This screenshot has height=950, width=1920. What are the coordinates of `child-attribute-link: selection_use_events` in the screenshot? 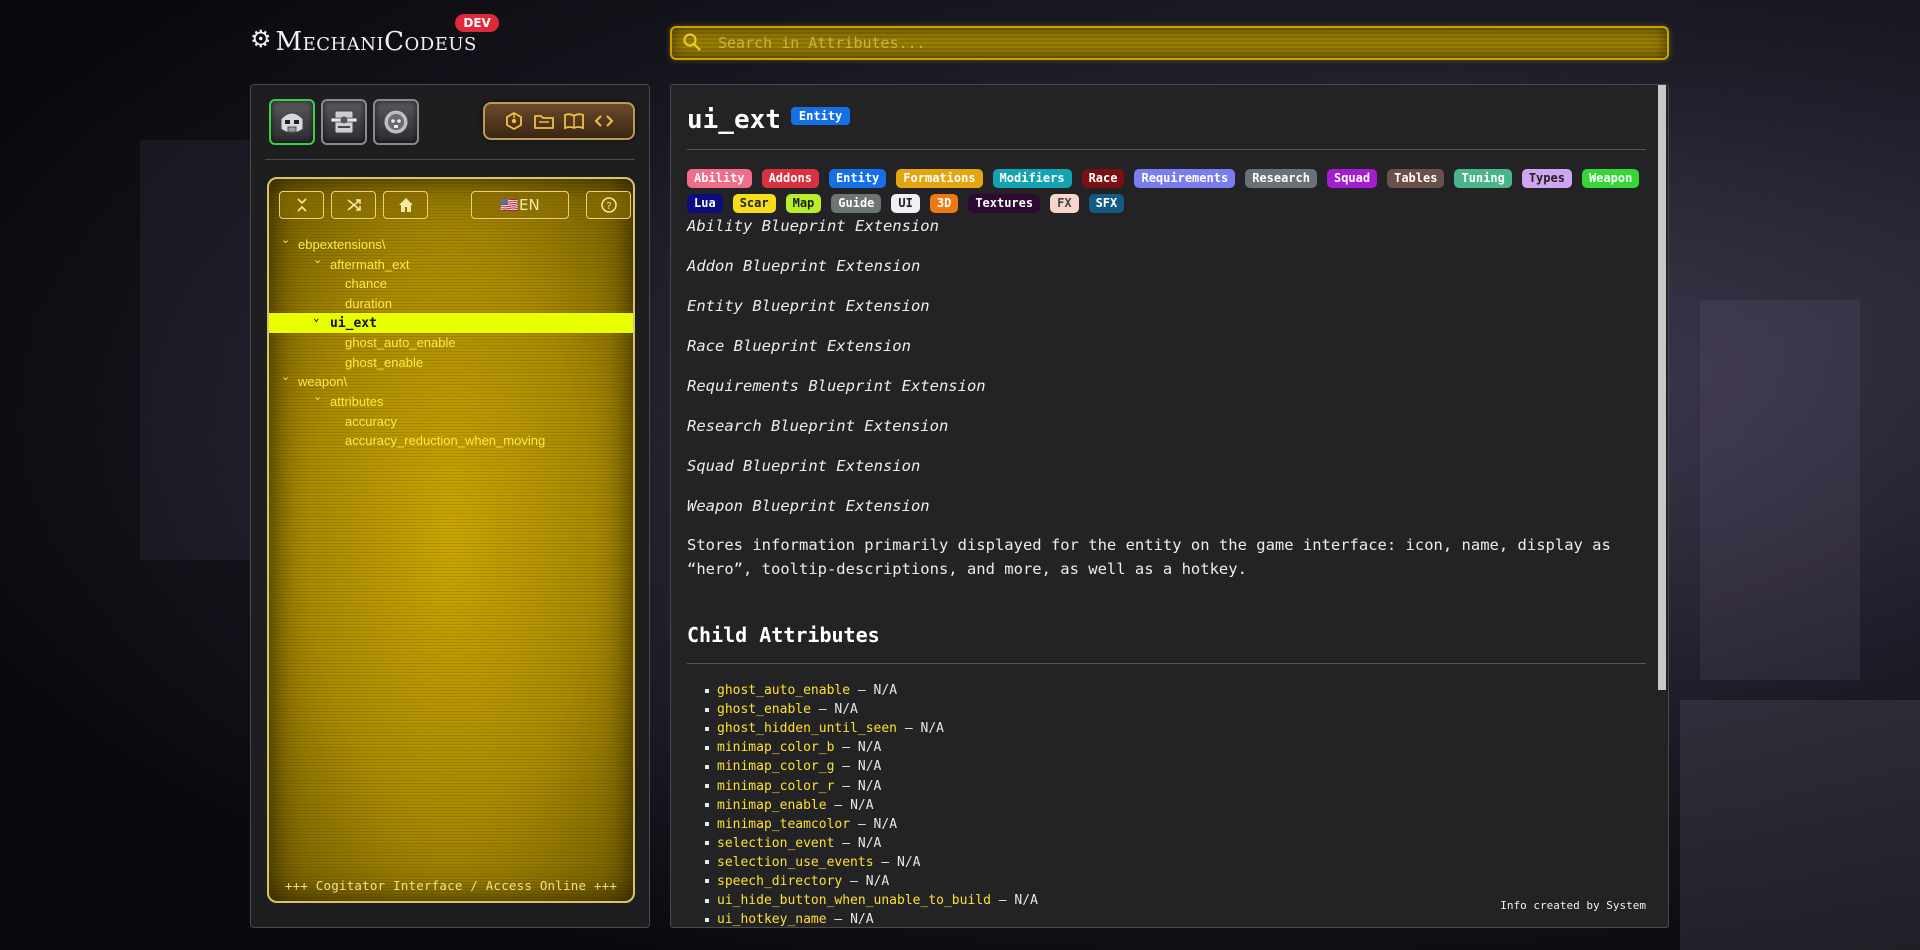 It's located at (795, 862).